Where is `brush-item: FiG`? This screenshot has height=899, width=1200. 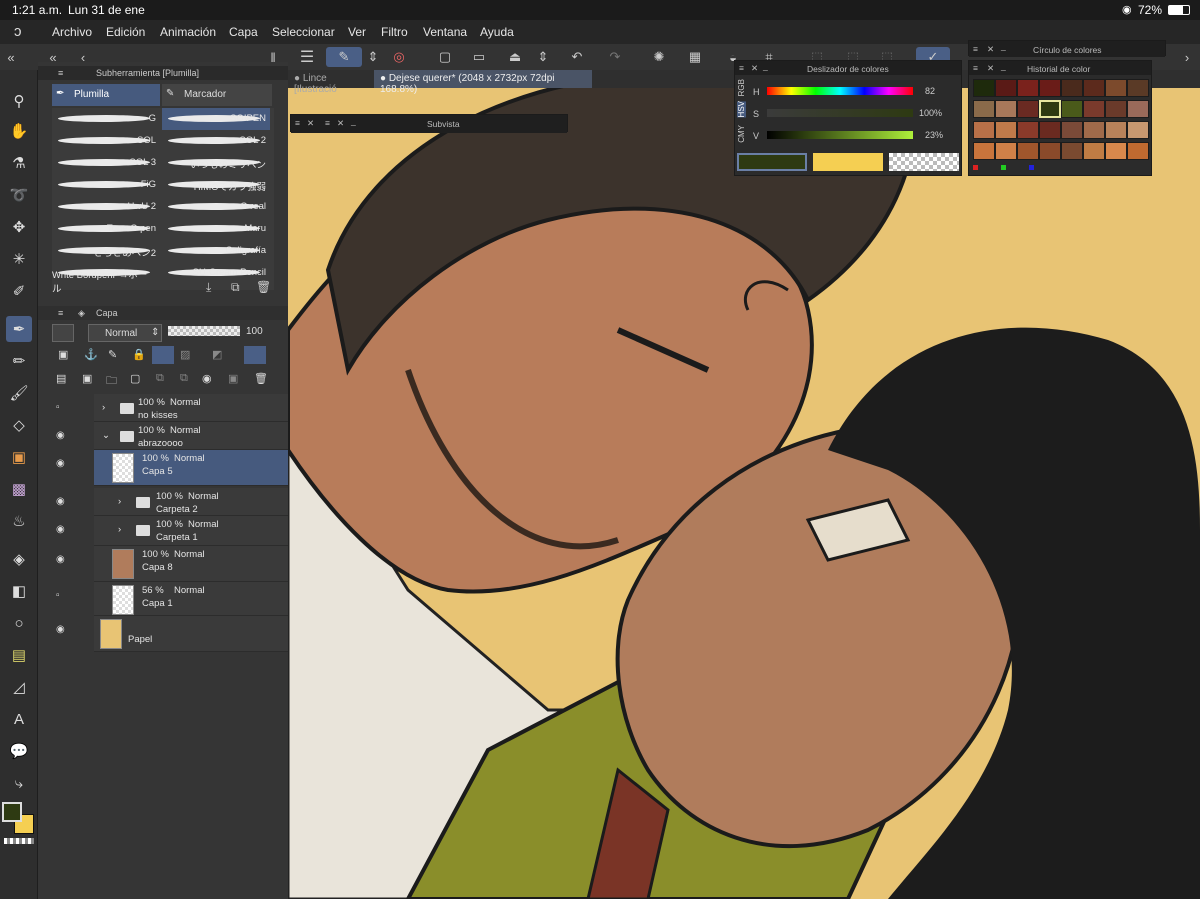 brush-item: FiG is located at coordinates (106, 185).